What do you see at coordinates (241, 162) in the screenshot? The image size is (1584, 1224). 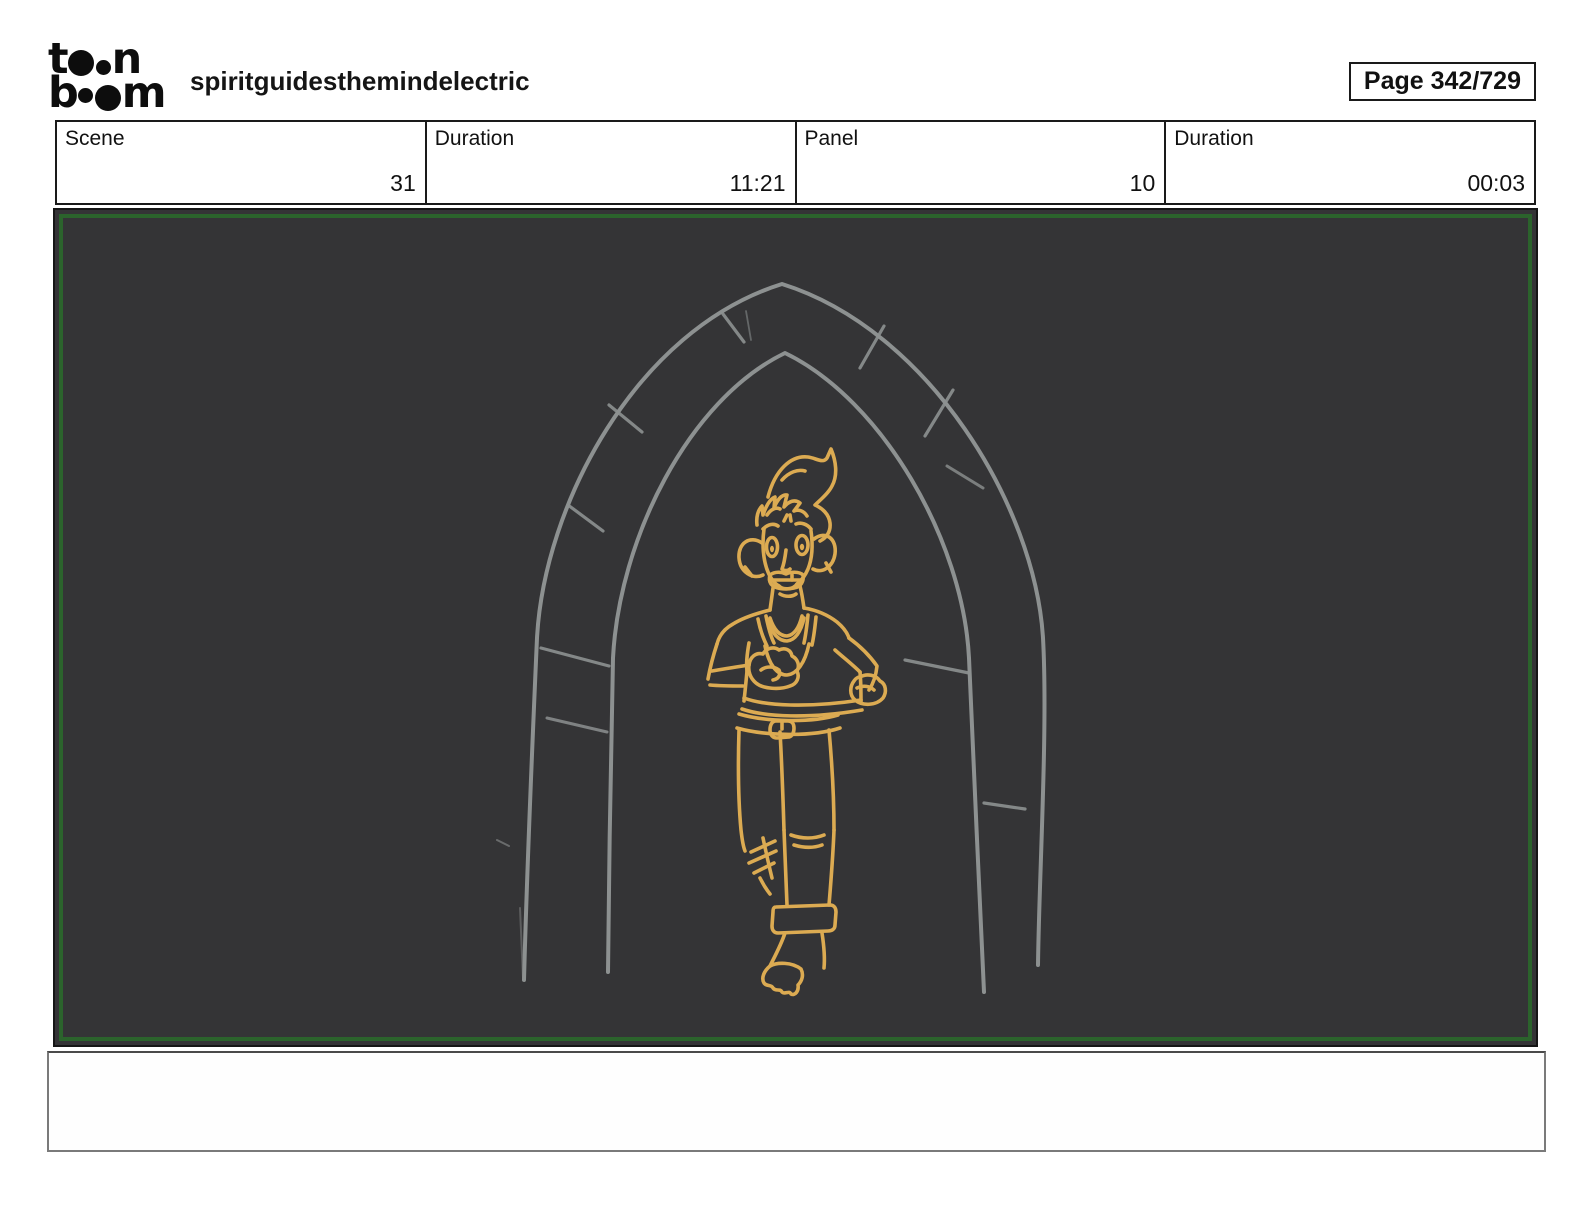 I see `scene-cell: Scene 31` at bounding box center [241, 162].